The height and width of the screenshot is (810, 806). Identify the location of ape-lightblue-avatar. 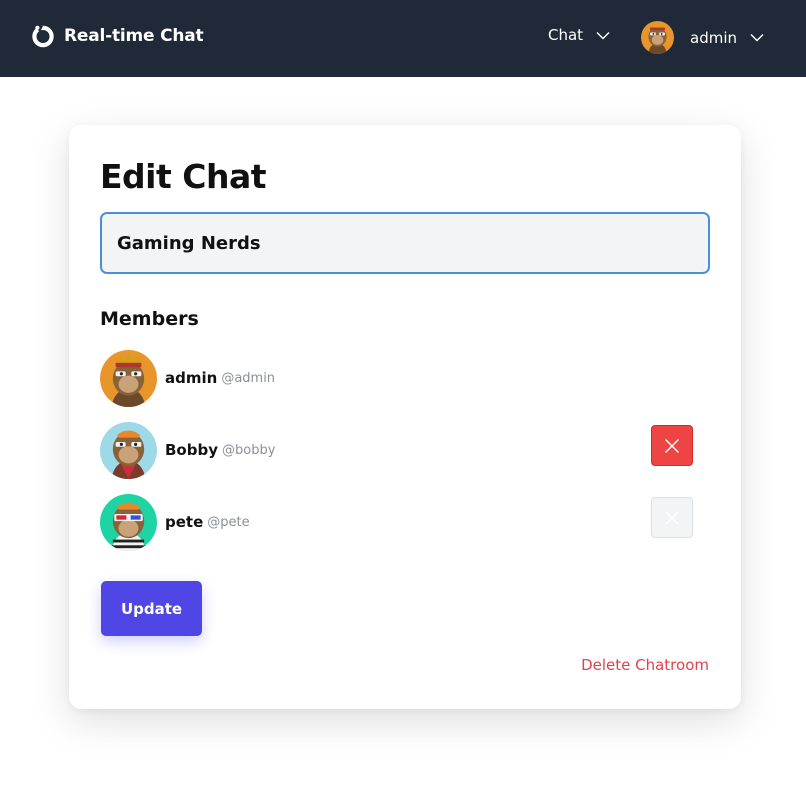
(128, 450).